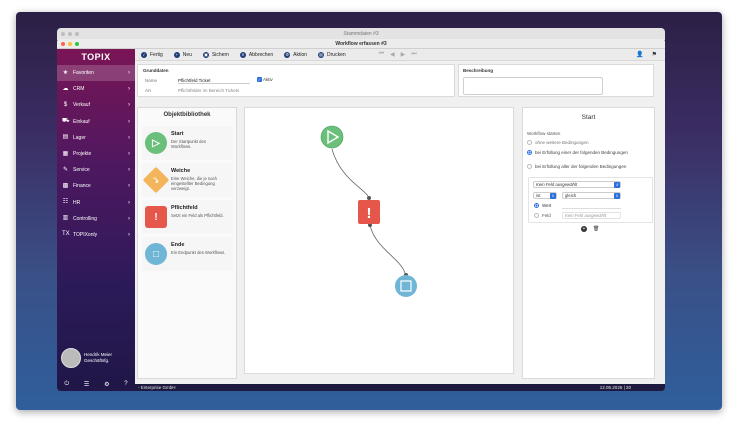  Describe the element at coordinates (85, 218) in the screenshot. I see `sidebar-item-label: Controlling` at that location.